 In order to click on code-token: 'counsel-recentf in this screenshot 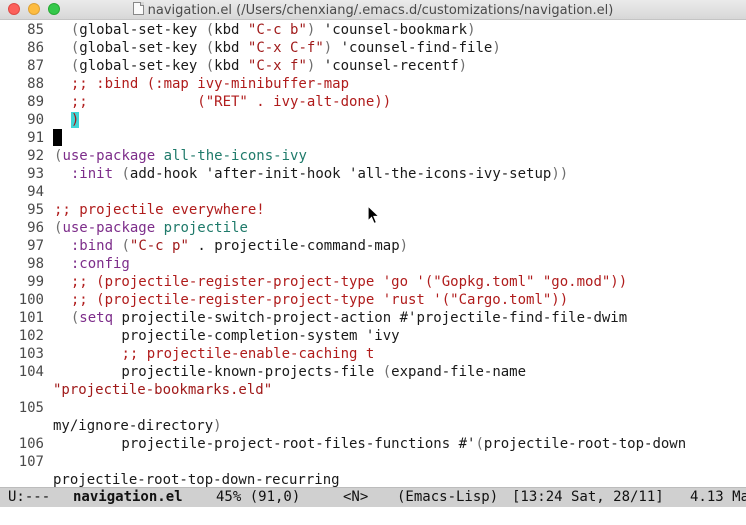, I will do `click(387, 66)`.